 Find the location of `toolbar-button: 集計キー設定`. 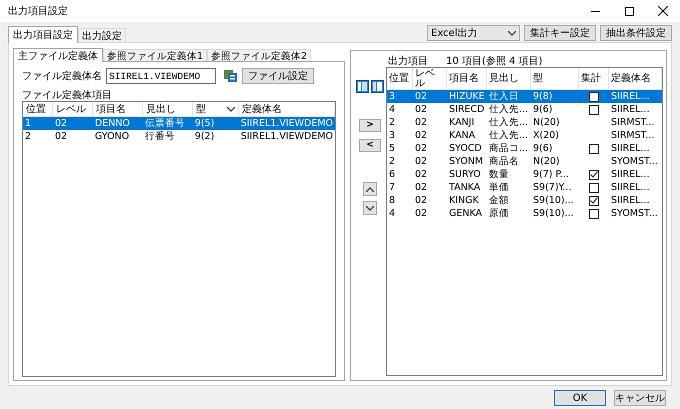

toolbar-button: 集計キー設定 is located at coordinates (560, 33).